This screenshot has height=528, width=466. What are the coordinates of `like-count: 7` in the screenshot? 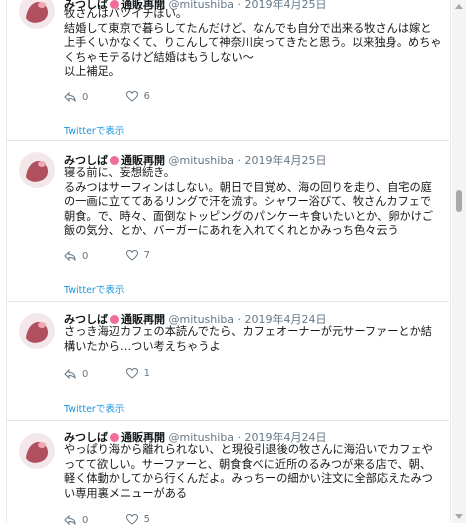 It's located at (146, 255).